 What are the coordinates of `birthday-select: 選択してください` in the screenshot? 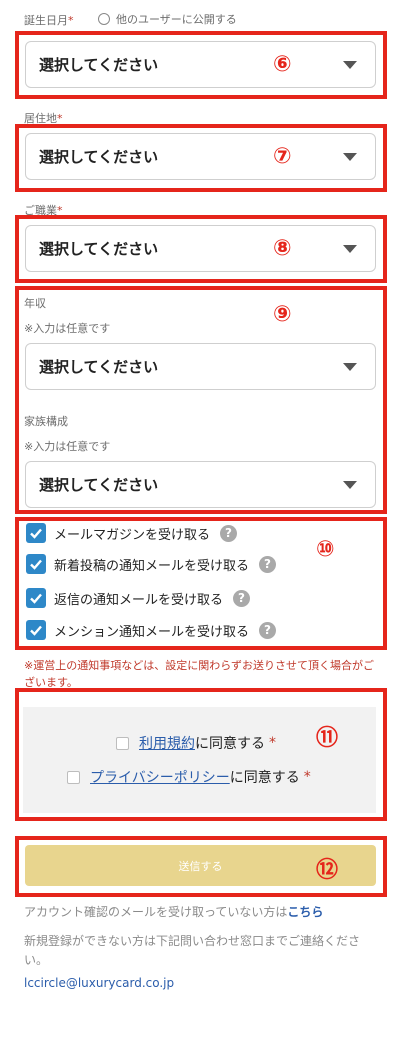 It's located at (200, 64).